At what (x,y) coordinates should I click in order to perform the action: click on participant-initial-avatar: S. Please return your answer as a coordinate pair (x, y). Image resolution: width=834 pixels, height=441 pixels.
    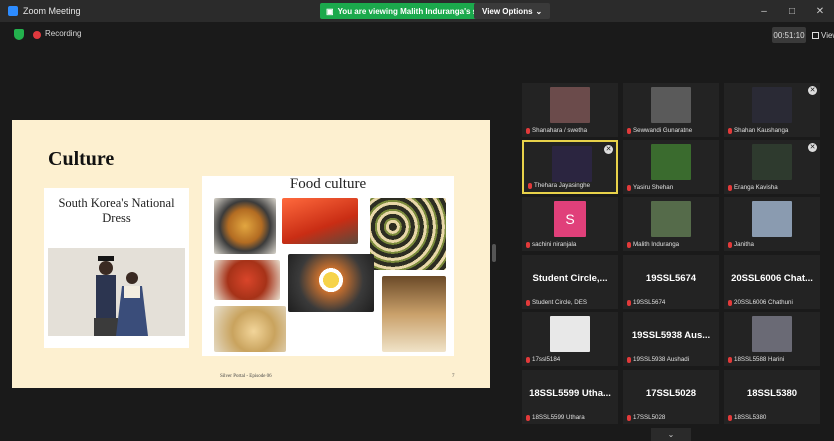
    Looking at the image, I should click on (570, 219).